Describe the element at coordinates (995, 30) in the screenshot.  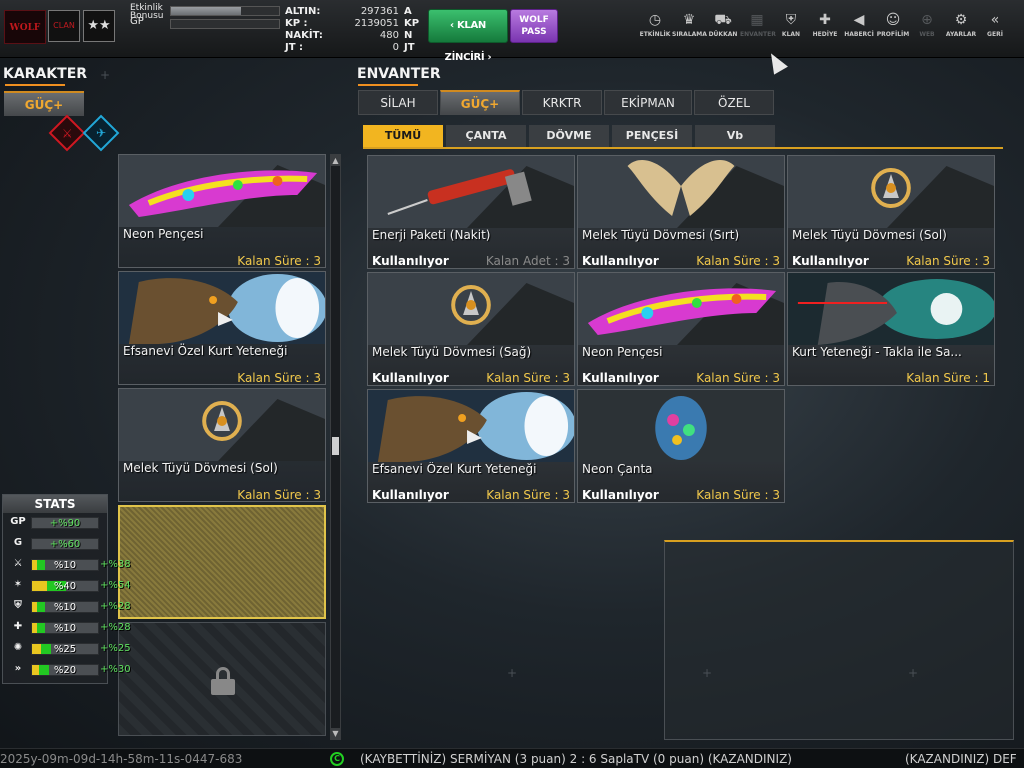
I see `nav-back: « GERİ` at that location.